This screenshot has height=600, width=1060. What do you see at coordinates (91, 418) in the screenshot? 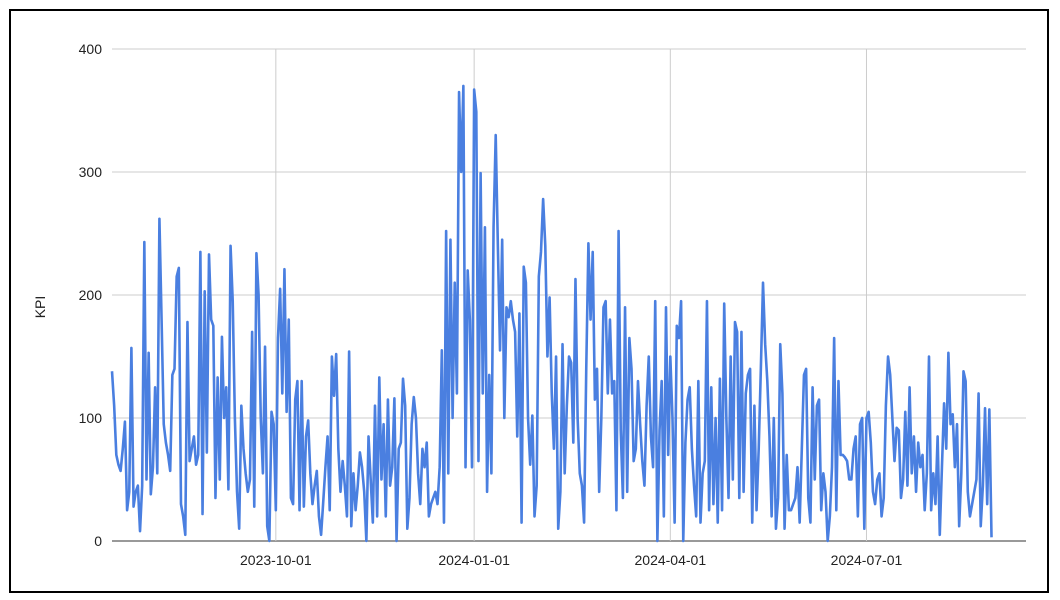
I see `y-tick-label: 100` at bounding box center [91, 418].